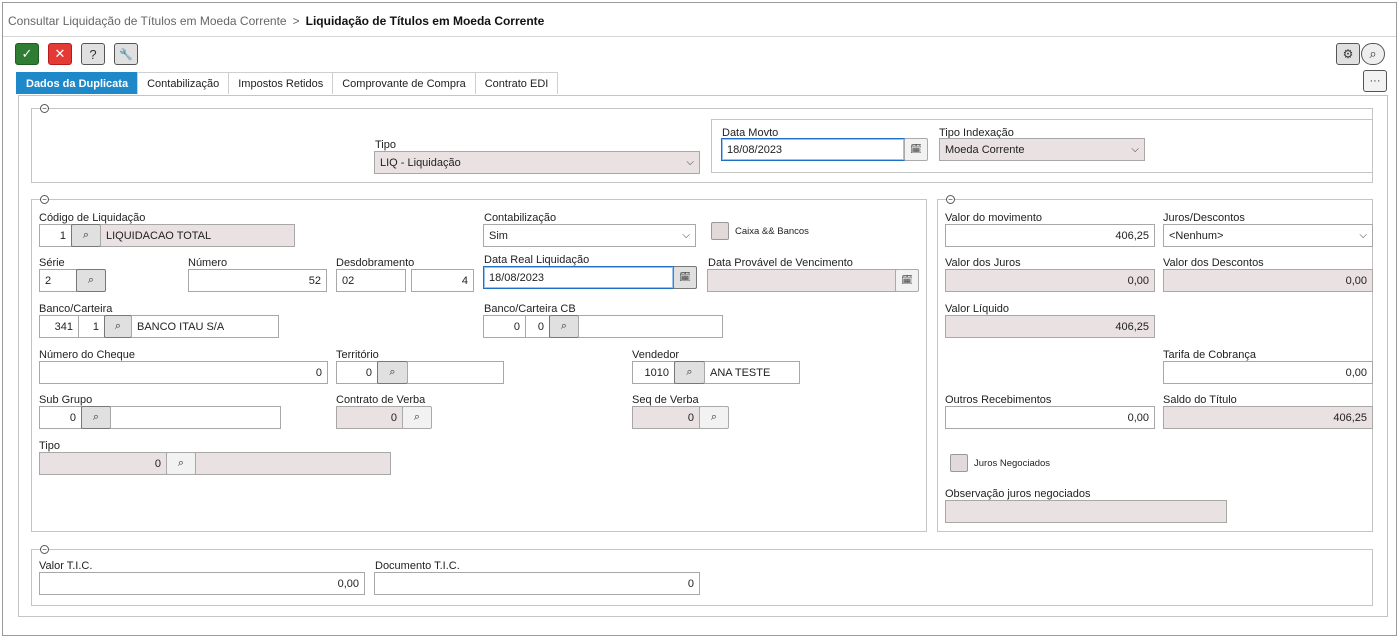  What do you see at coordinates (92, 218) in the screenshot?
I see `codigo-liquidacao-label: Código de Liquidação` at bounding box center [92, 218].